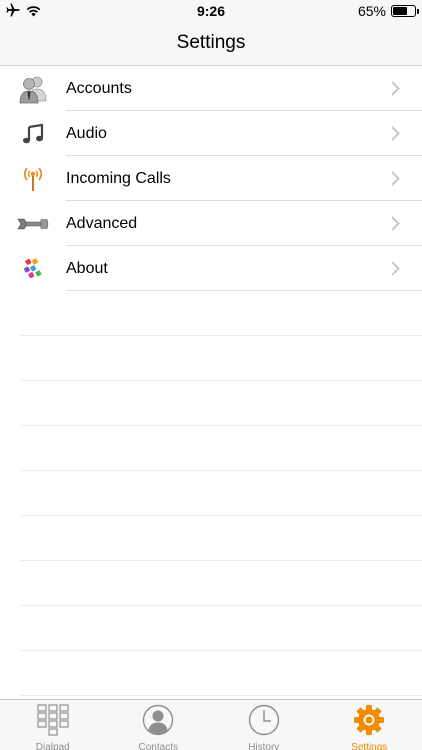 The width and height of the screenshot is (422, 750). What do you see at coordinates (33, 133) in the screenshot?
I see `music-note-icon` at bounding box center [33, 133].